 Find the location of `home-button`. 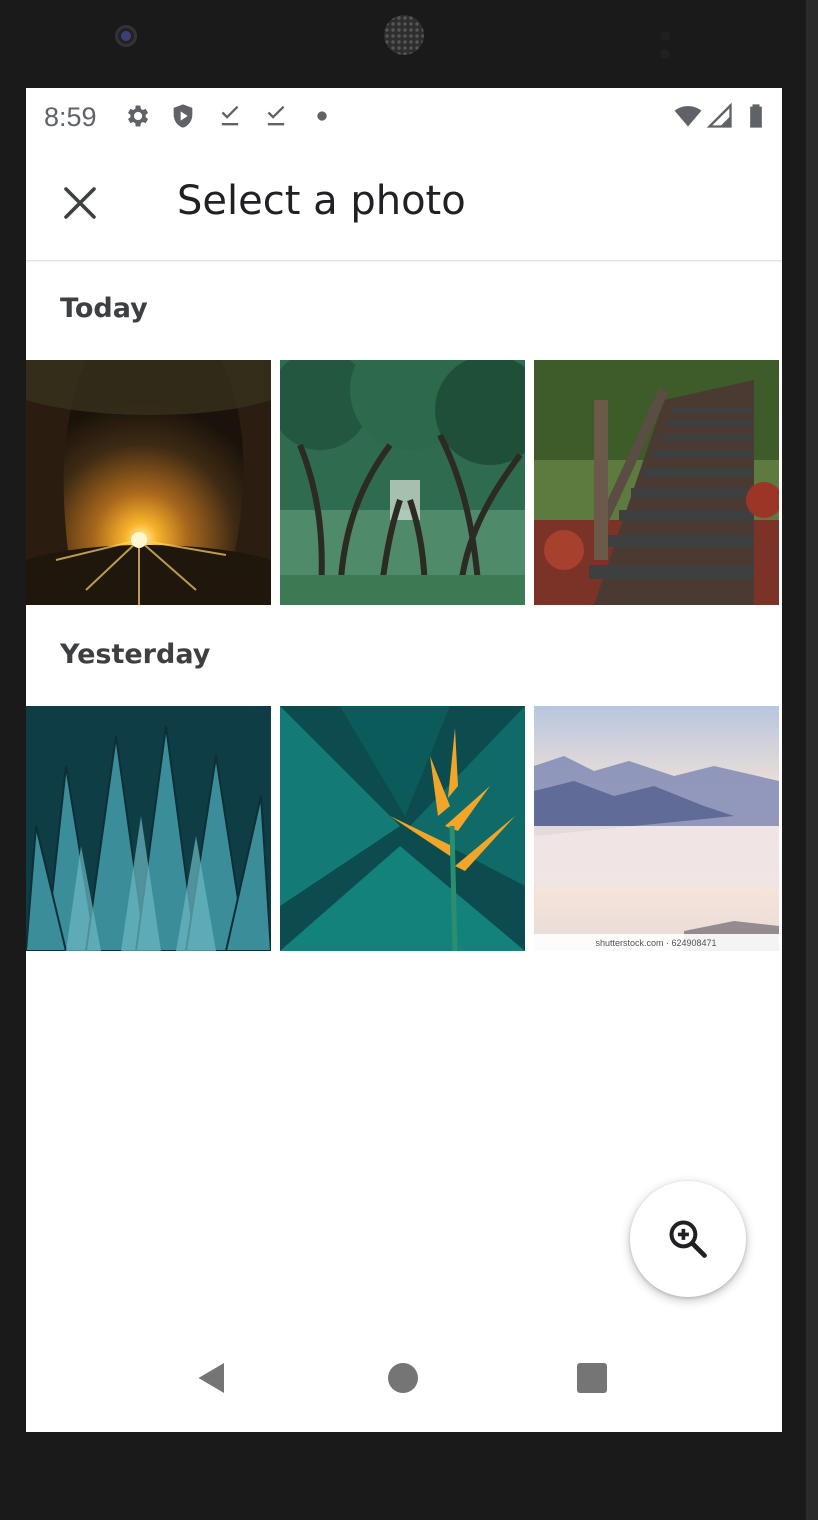

home-button is located at coordinates (403, 1380).